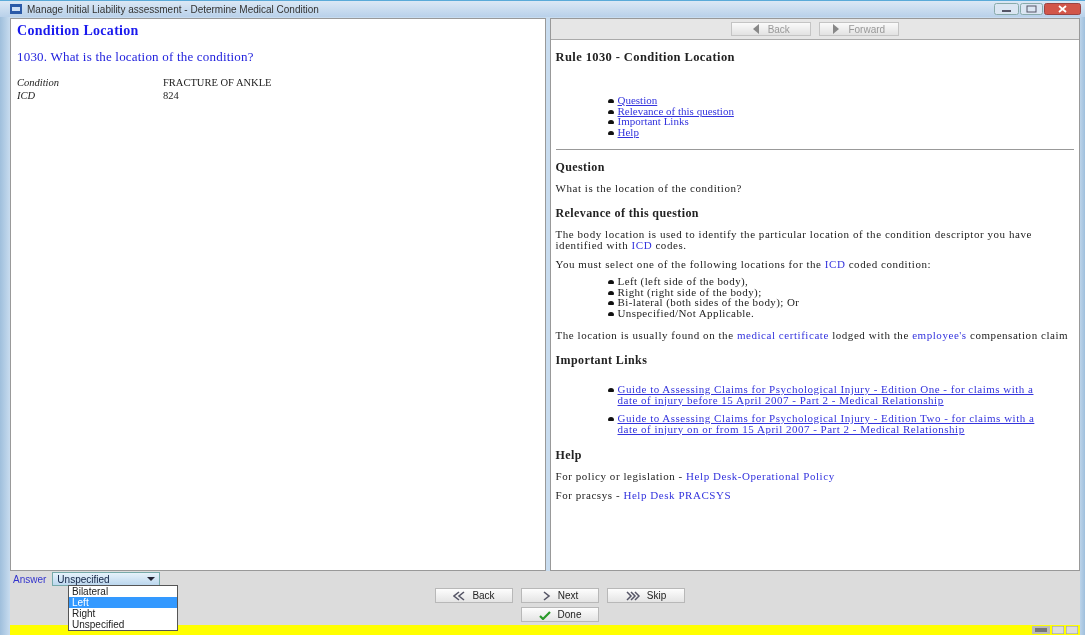 The height and width of the screenshot is (635, 1085). I want to click on dropdown-option: Unspecified, so click(123, 624).